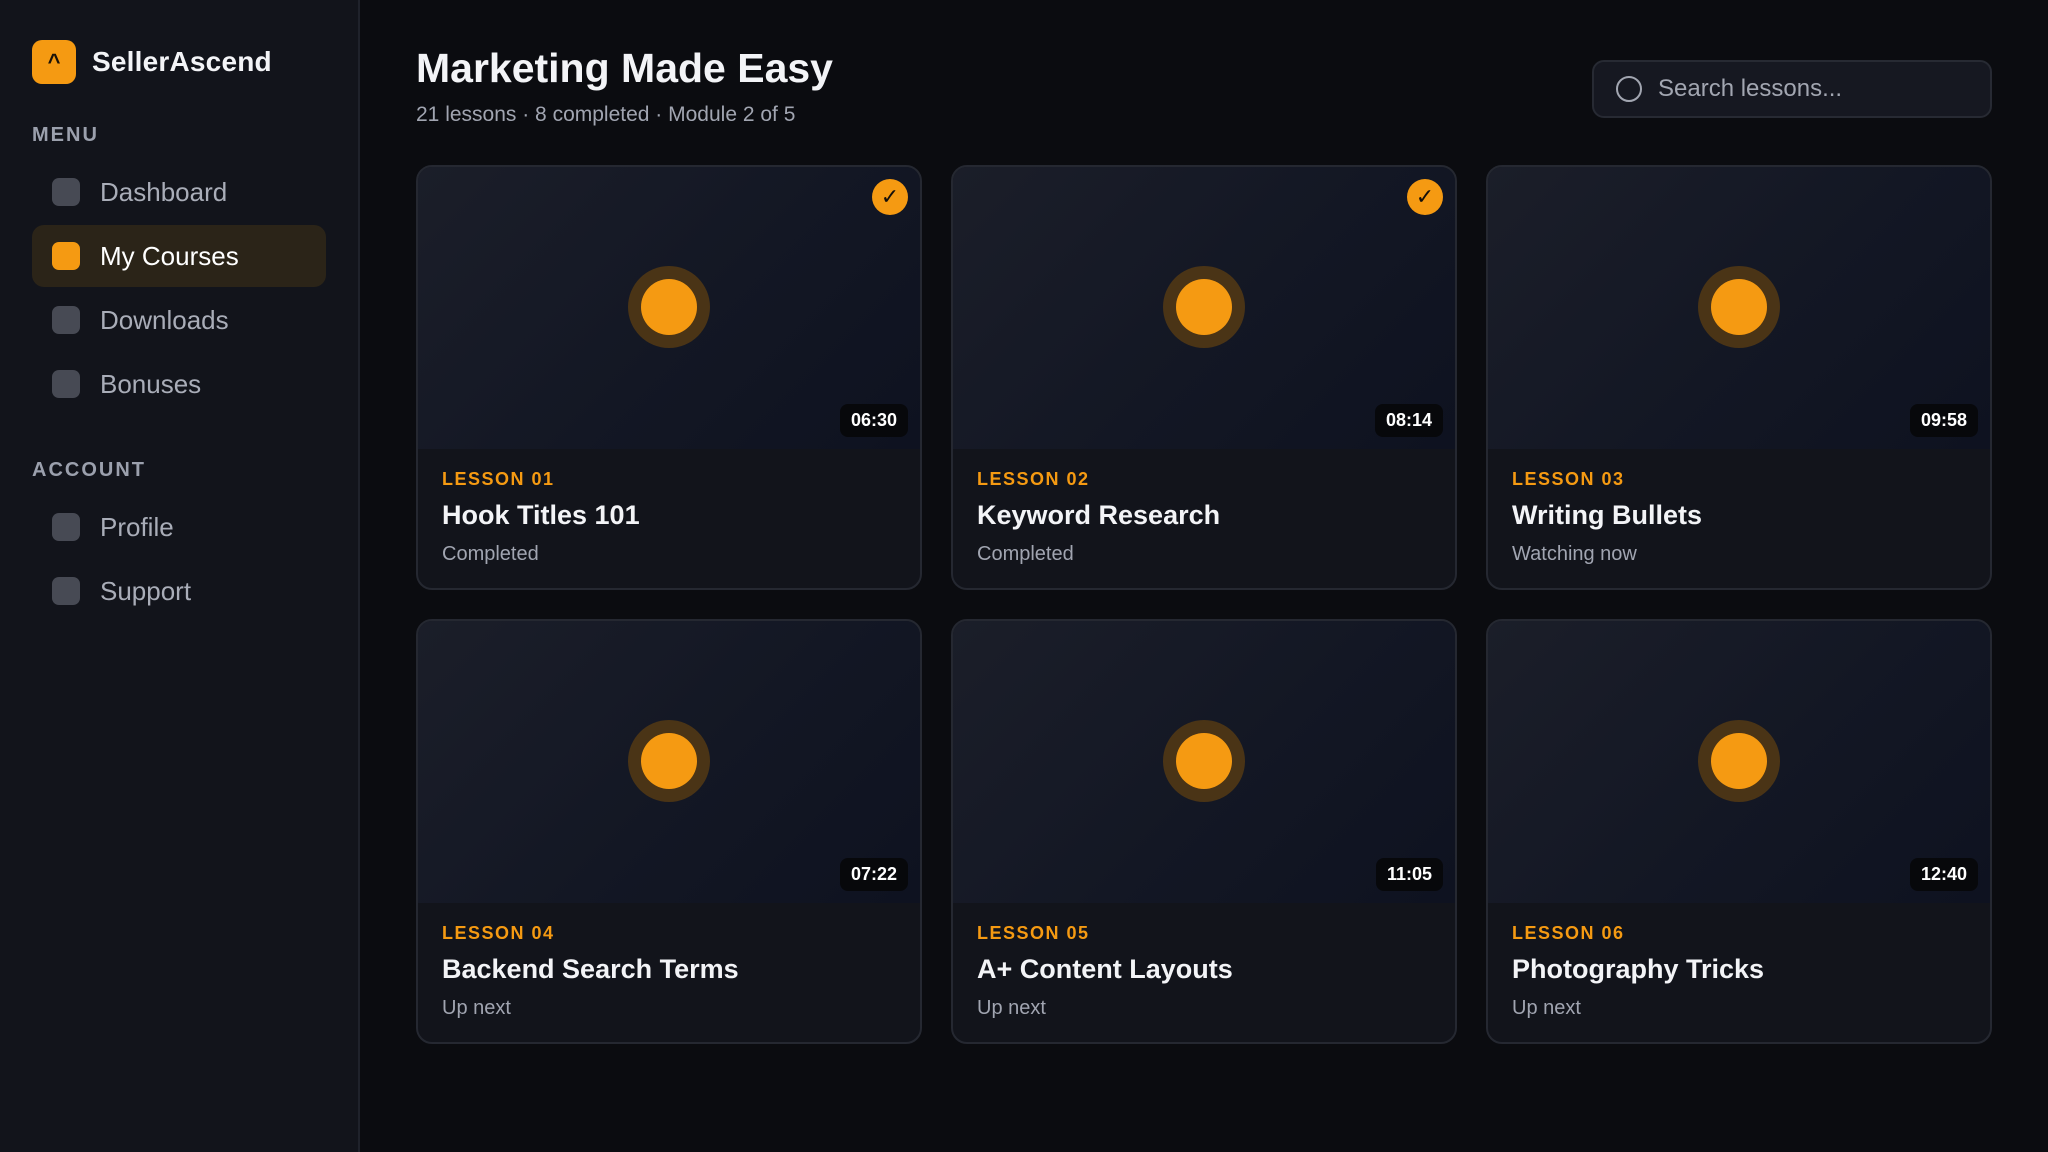 This screenshot has height=1152, width=2048. What do you see at coordinates (66, 320) in the screenshot?
I see `downloads-icon` at bounding box center [66, 320].